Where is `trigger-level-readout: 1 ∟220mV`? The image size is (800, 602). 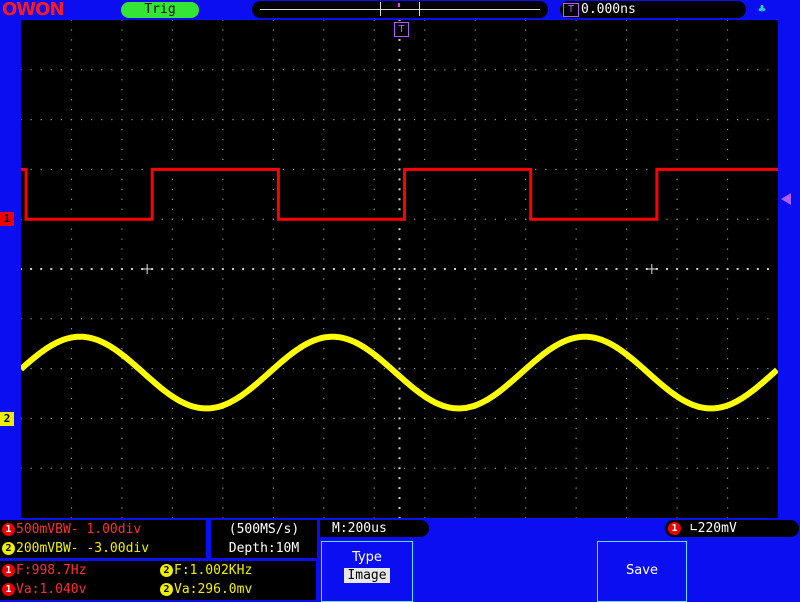 trigger-level-readout: 1 ∟220mV is located at coordinates (732, 528).